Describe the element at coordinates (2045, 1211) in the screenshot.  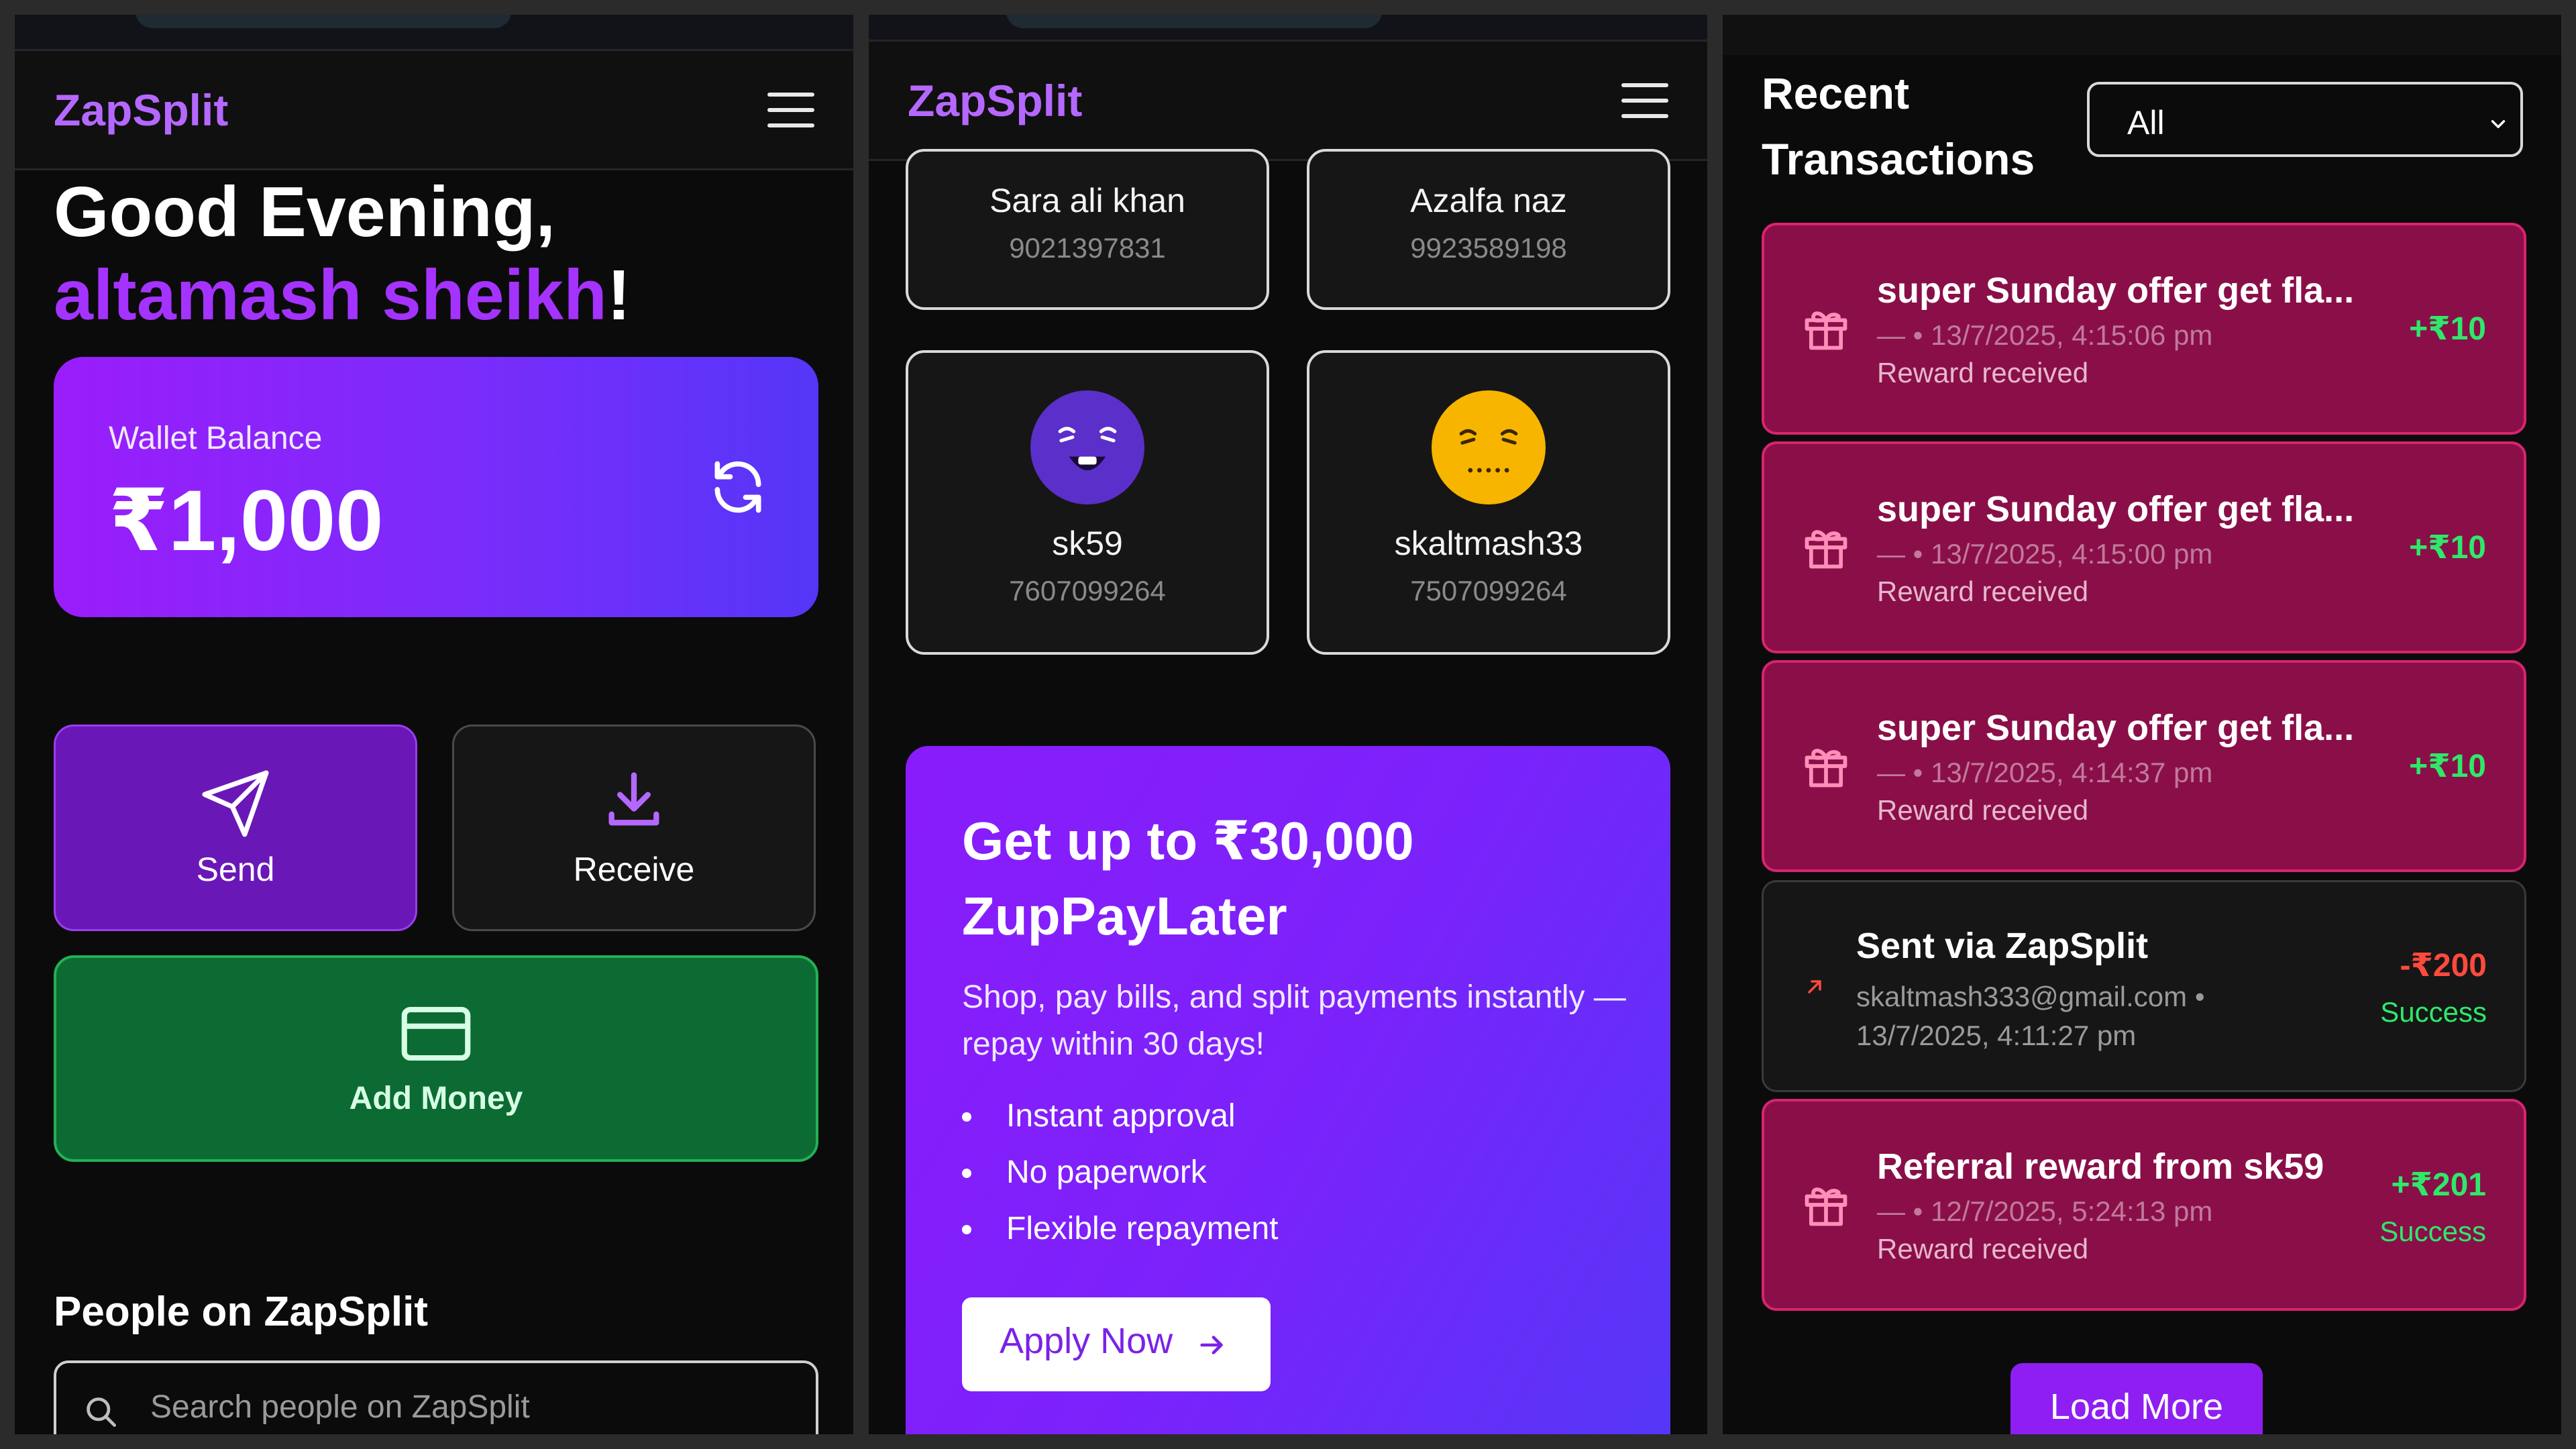
I see `transaction-meta: — • 12/7/2025, 5:24:13 pm` at that location.